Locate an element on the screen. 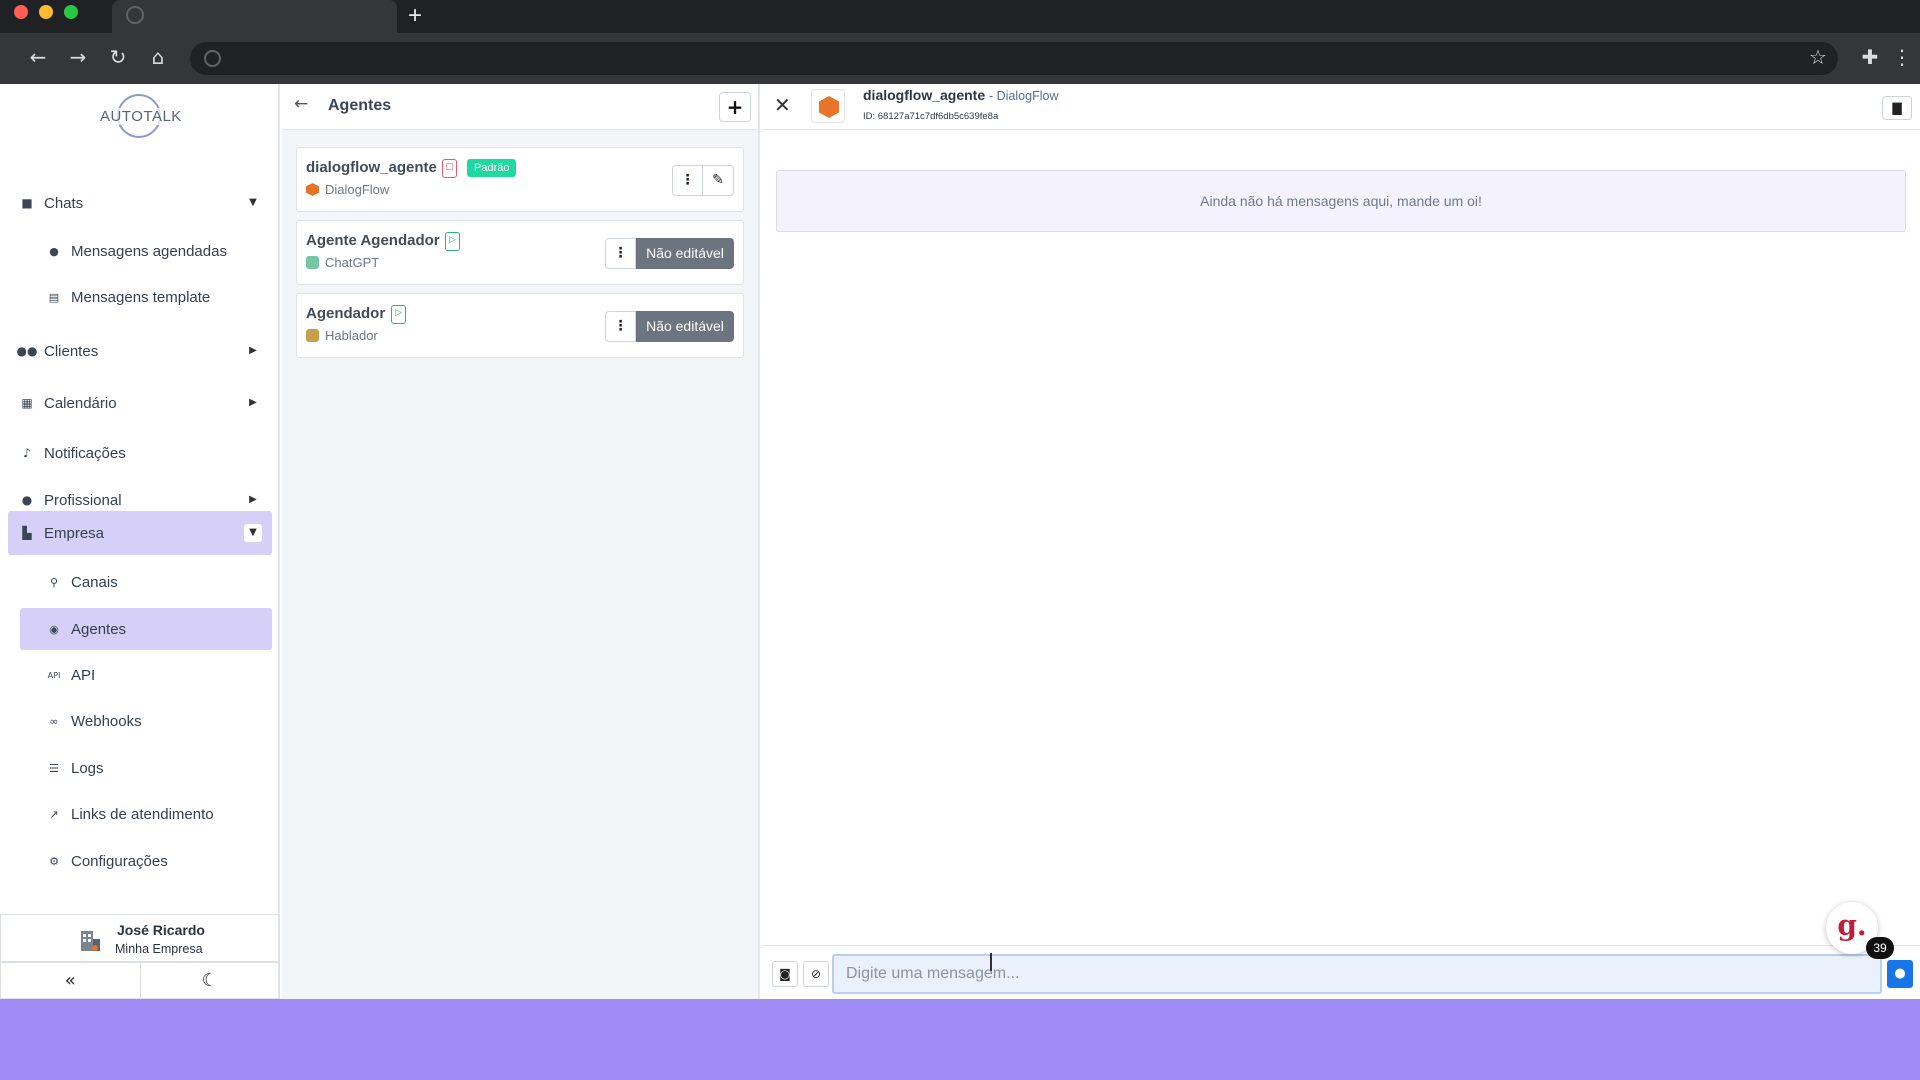 Image resolution: width=1920 pixels, height=1080 pixels. back-arrow-icon: ← is located at coordinates (301, 104).